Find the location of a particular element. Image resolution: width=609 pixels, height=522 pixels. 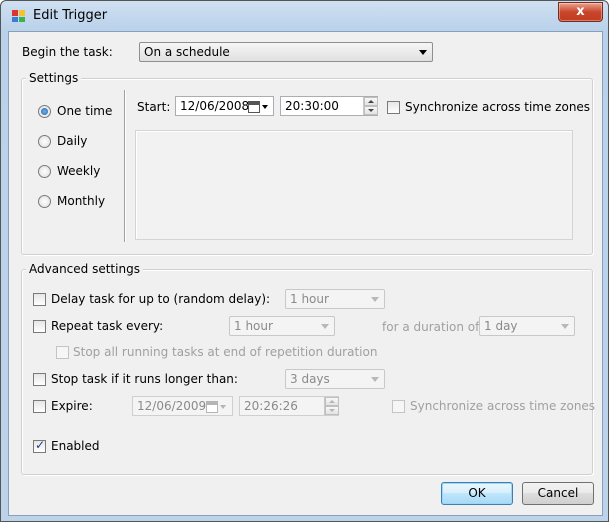

start-label: Start: is located at coordinates (154, 107).